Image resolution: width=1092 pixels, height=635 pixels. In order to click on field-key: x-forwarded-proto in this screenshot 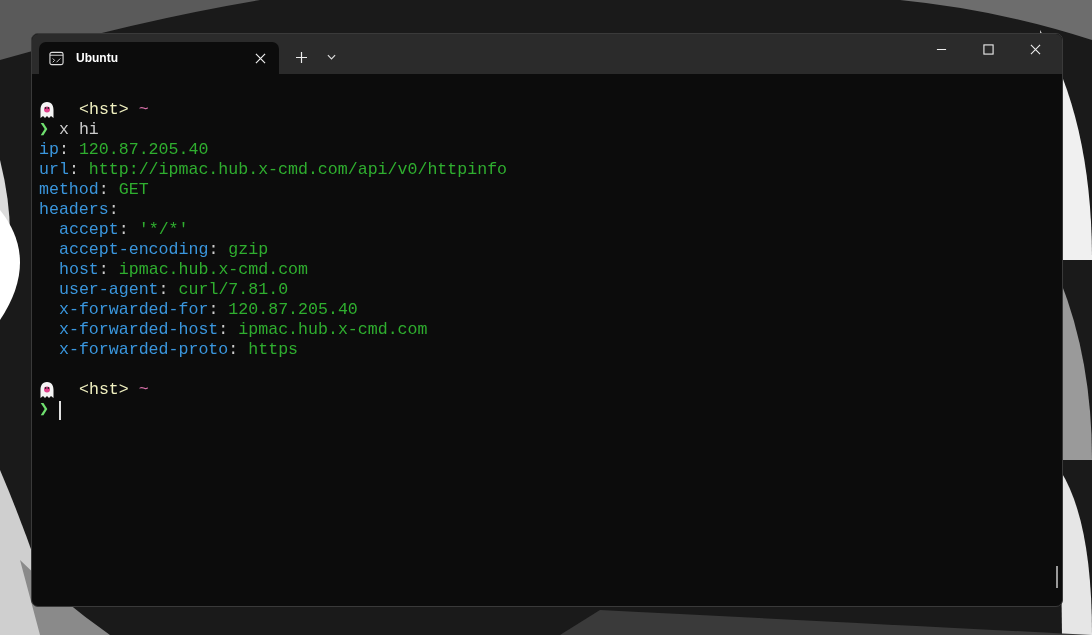, I will do `click(144, 350)`.